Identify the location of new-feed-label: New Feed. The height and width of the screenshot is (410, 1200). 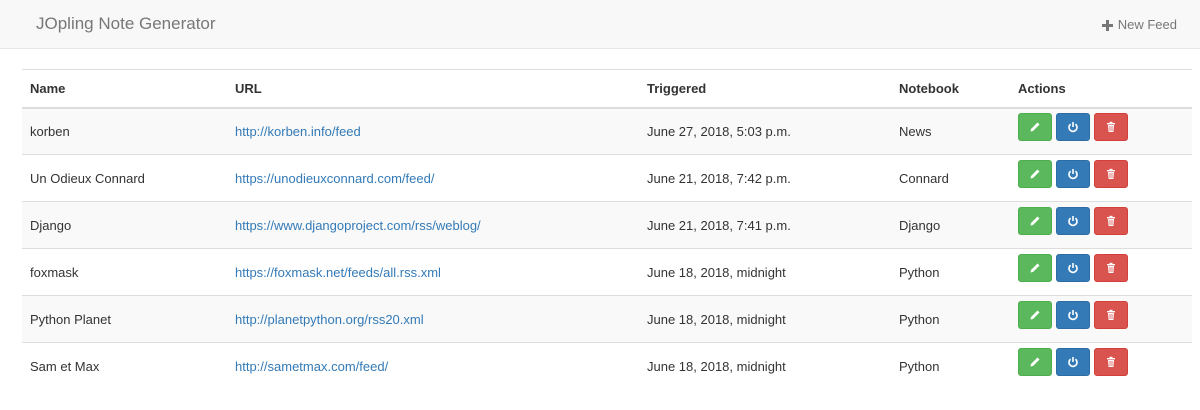
(1147, 24).